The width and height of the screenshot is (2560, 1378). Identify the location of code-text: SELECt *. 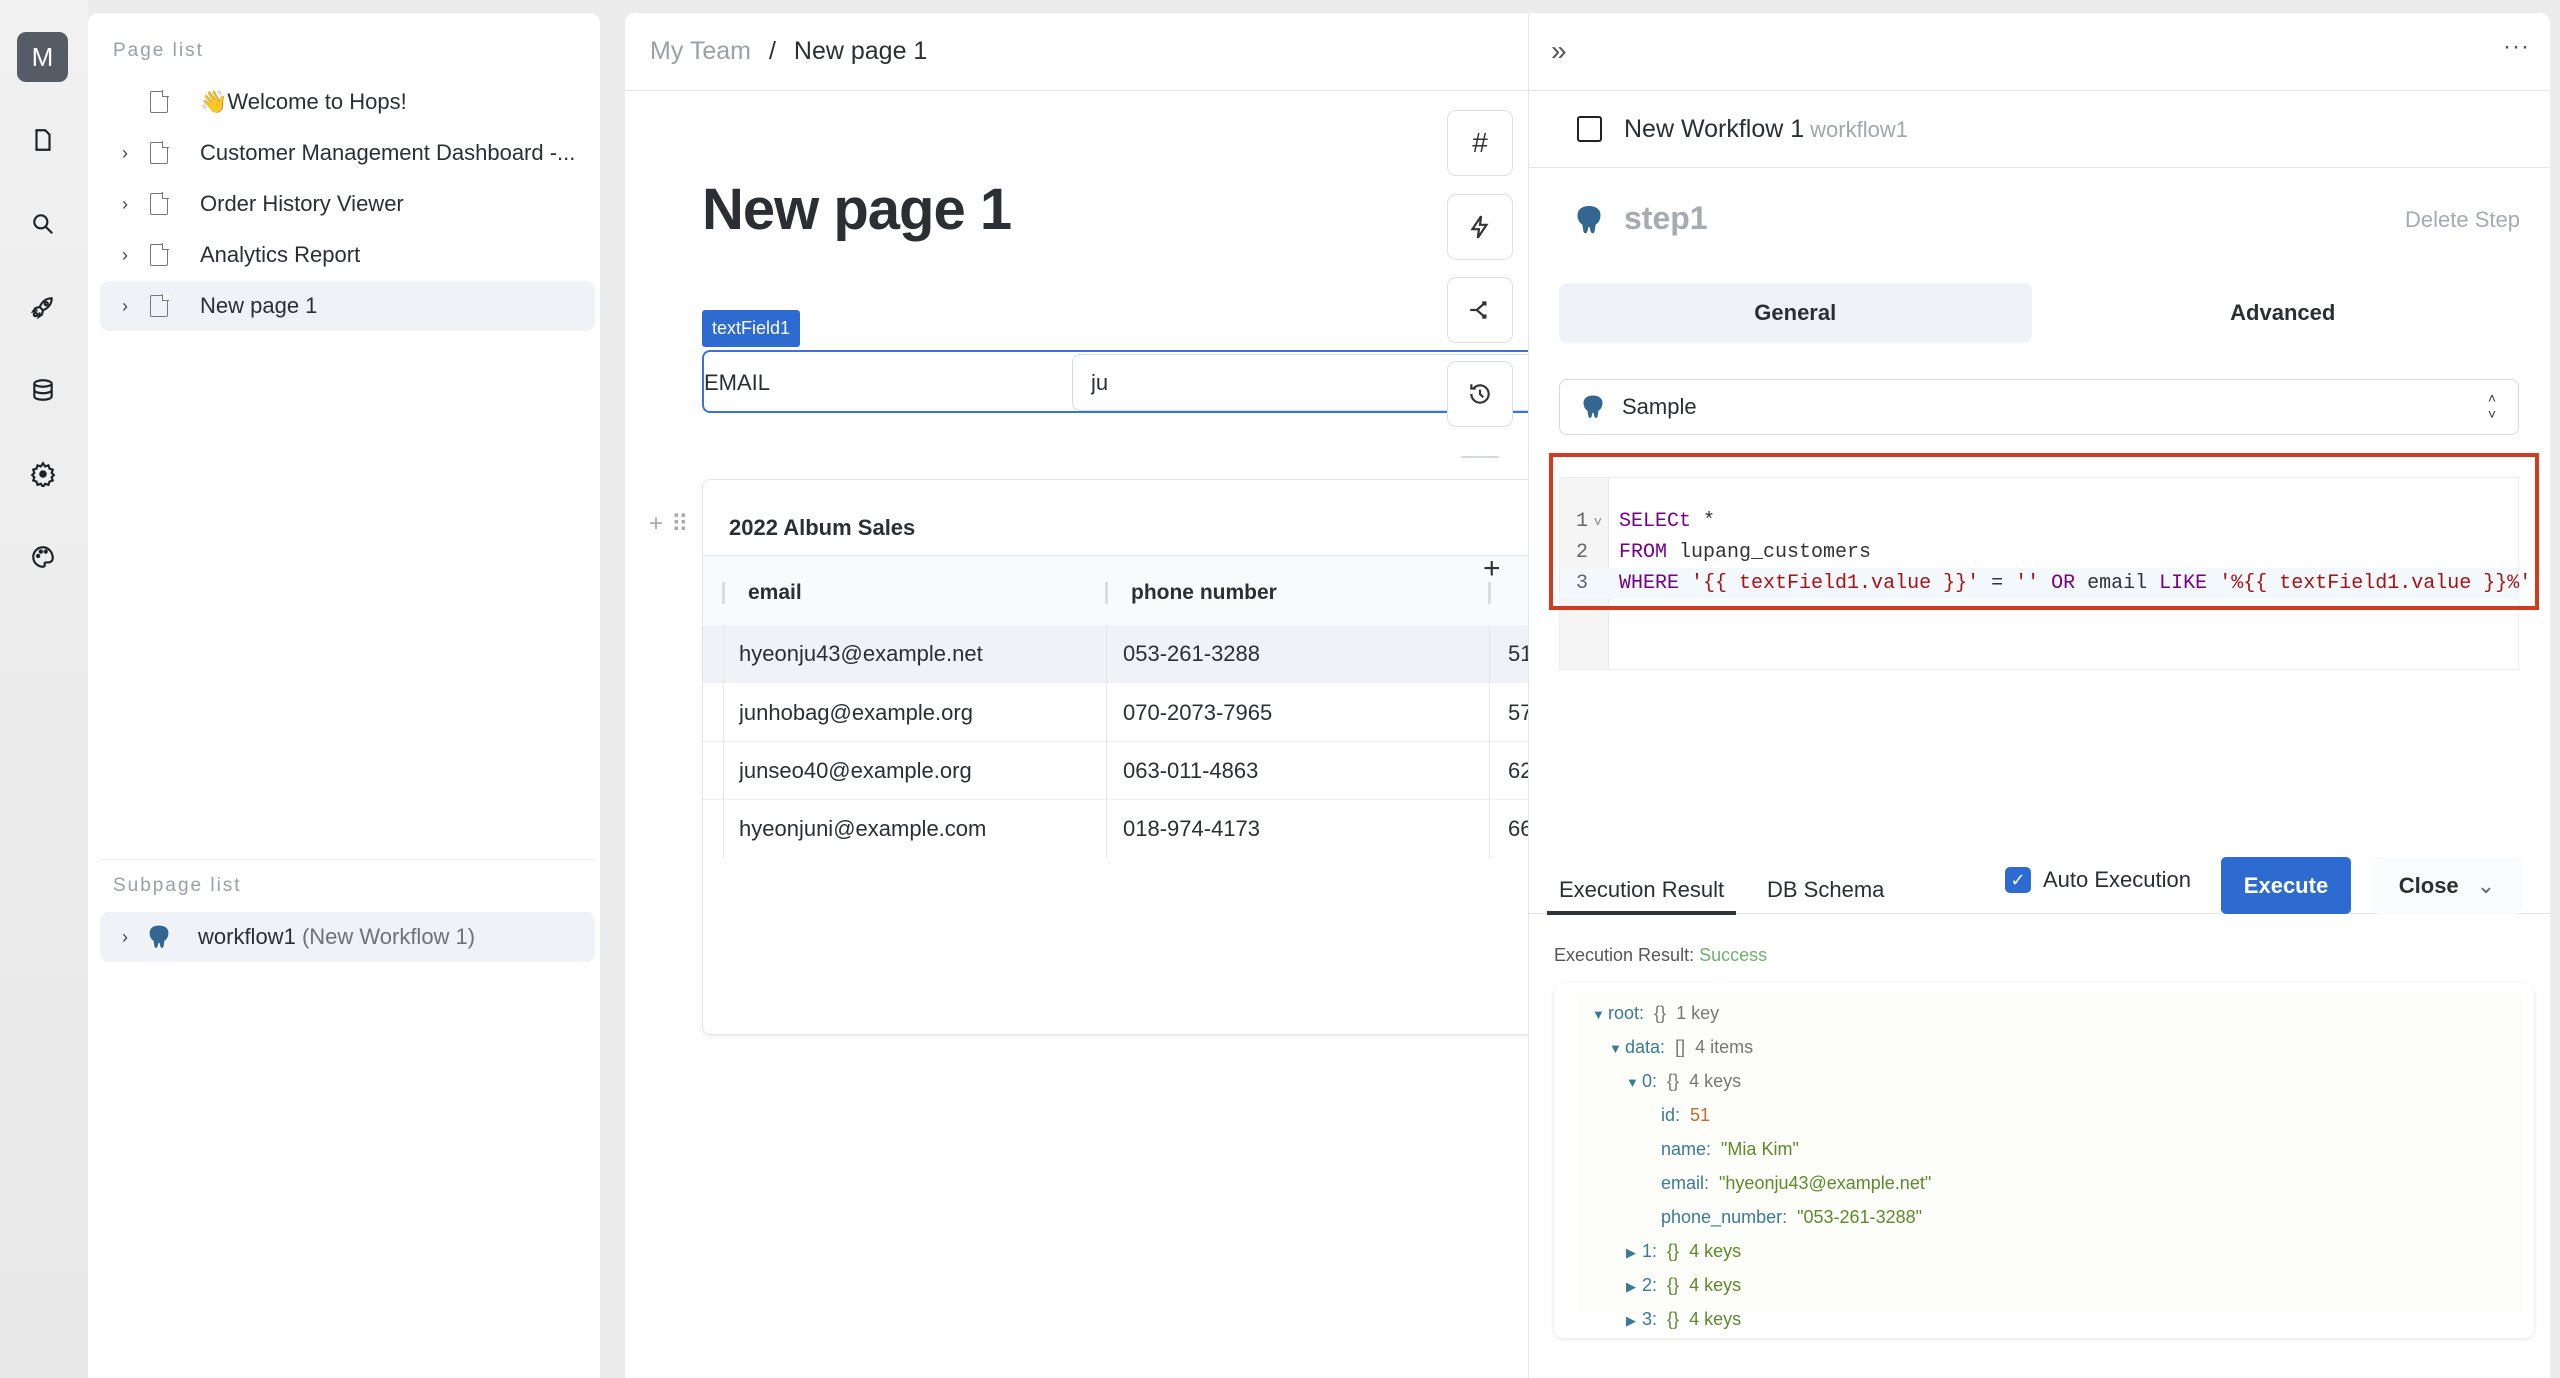
(1667, 521).